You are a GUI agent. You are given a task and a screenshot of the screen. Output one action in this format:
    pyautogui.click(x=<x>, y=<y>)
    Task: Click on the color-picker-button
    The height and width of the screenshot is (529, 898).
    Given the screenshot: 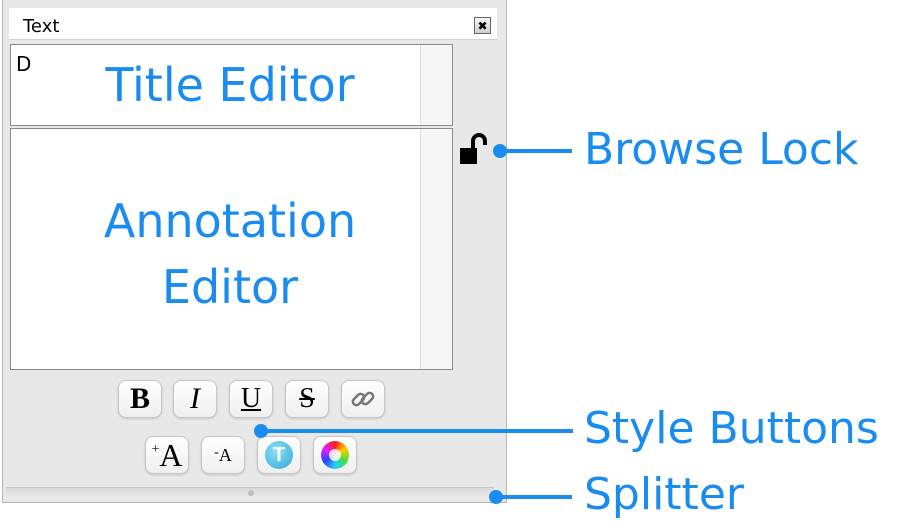 What is the action you would take?
    pyautogui.click(x=335, y=455)
    